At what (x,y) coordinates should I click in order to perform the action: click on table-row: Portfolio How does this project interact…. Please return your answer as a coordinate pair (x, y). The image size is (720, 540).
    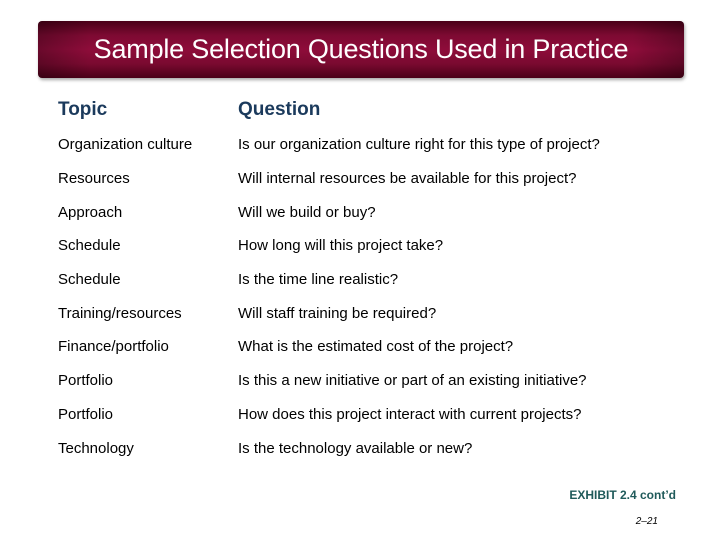
    Looking at the image, I should click on (378, 415).